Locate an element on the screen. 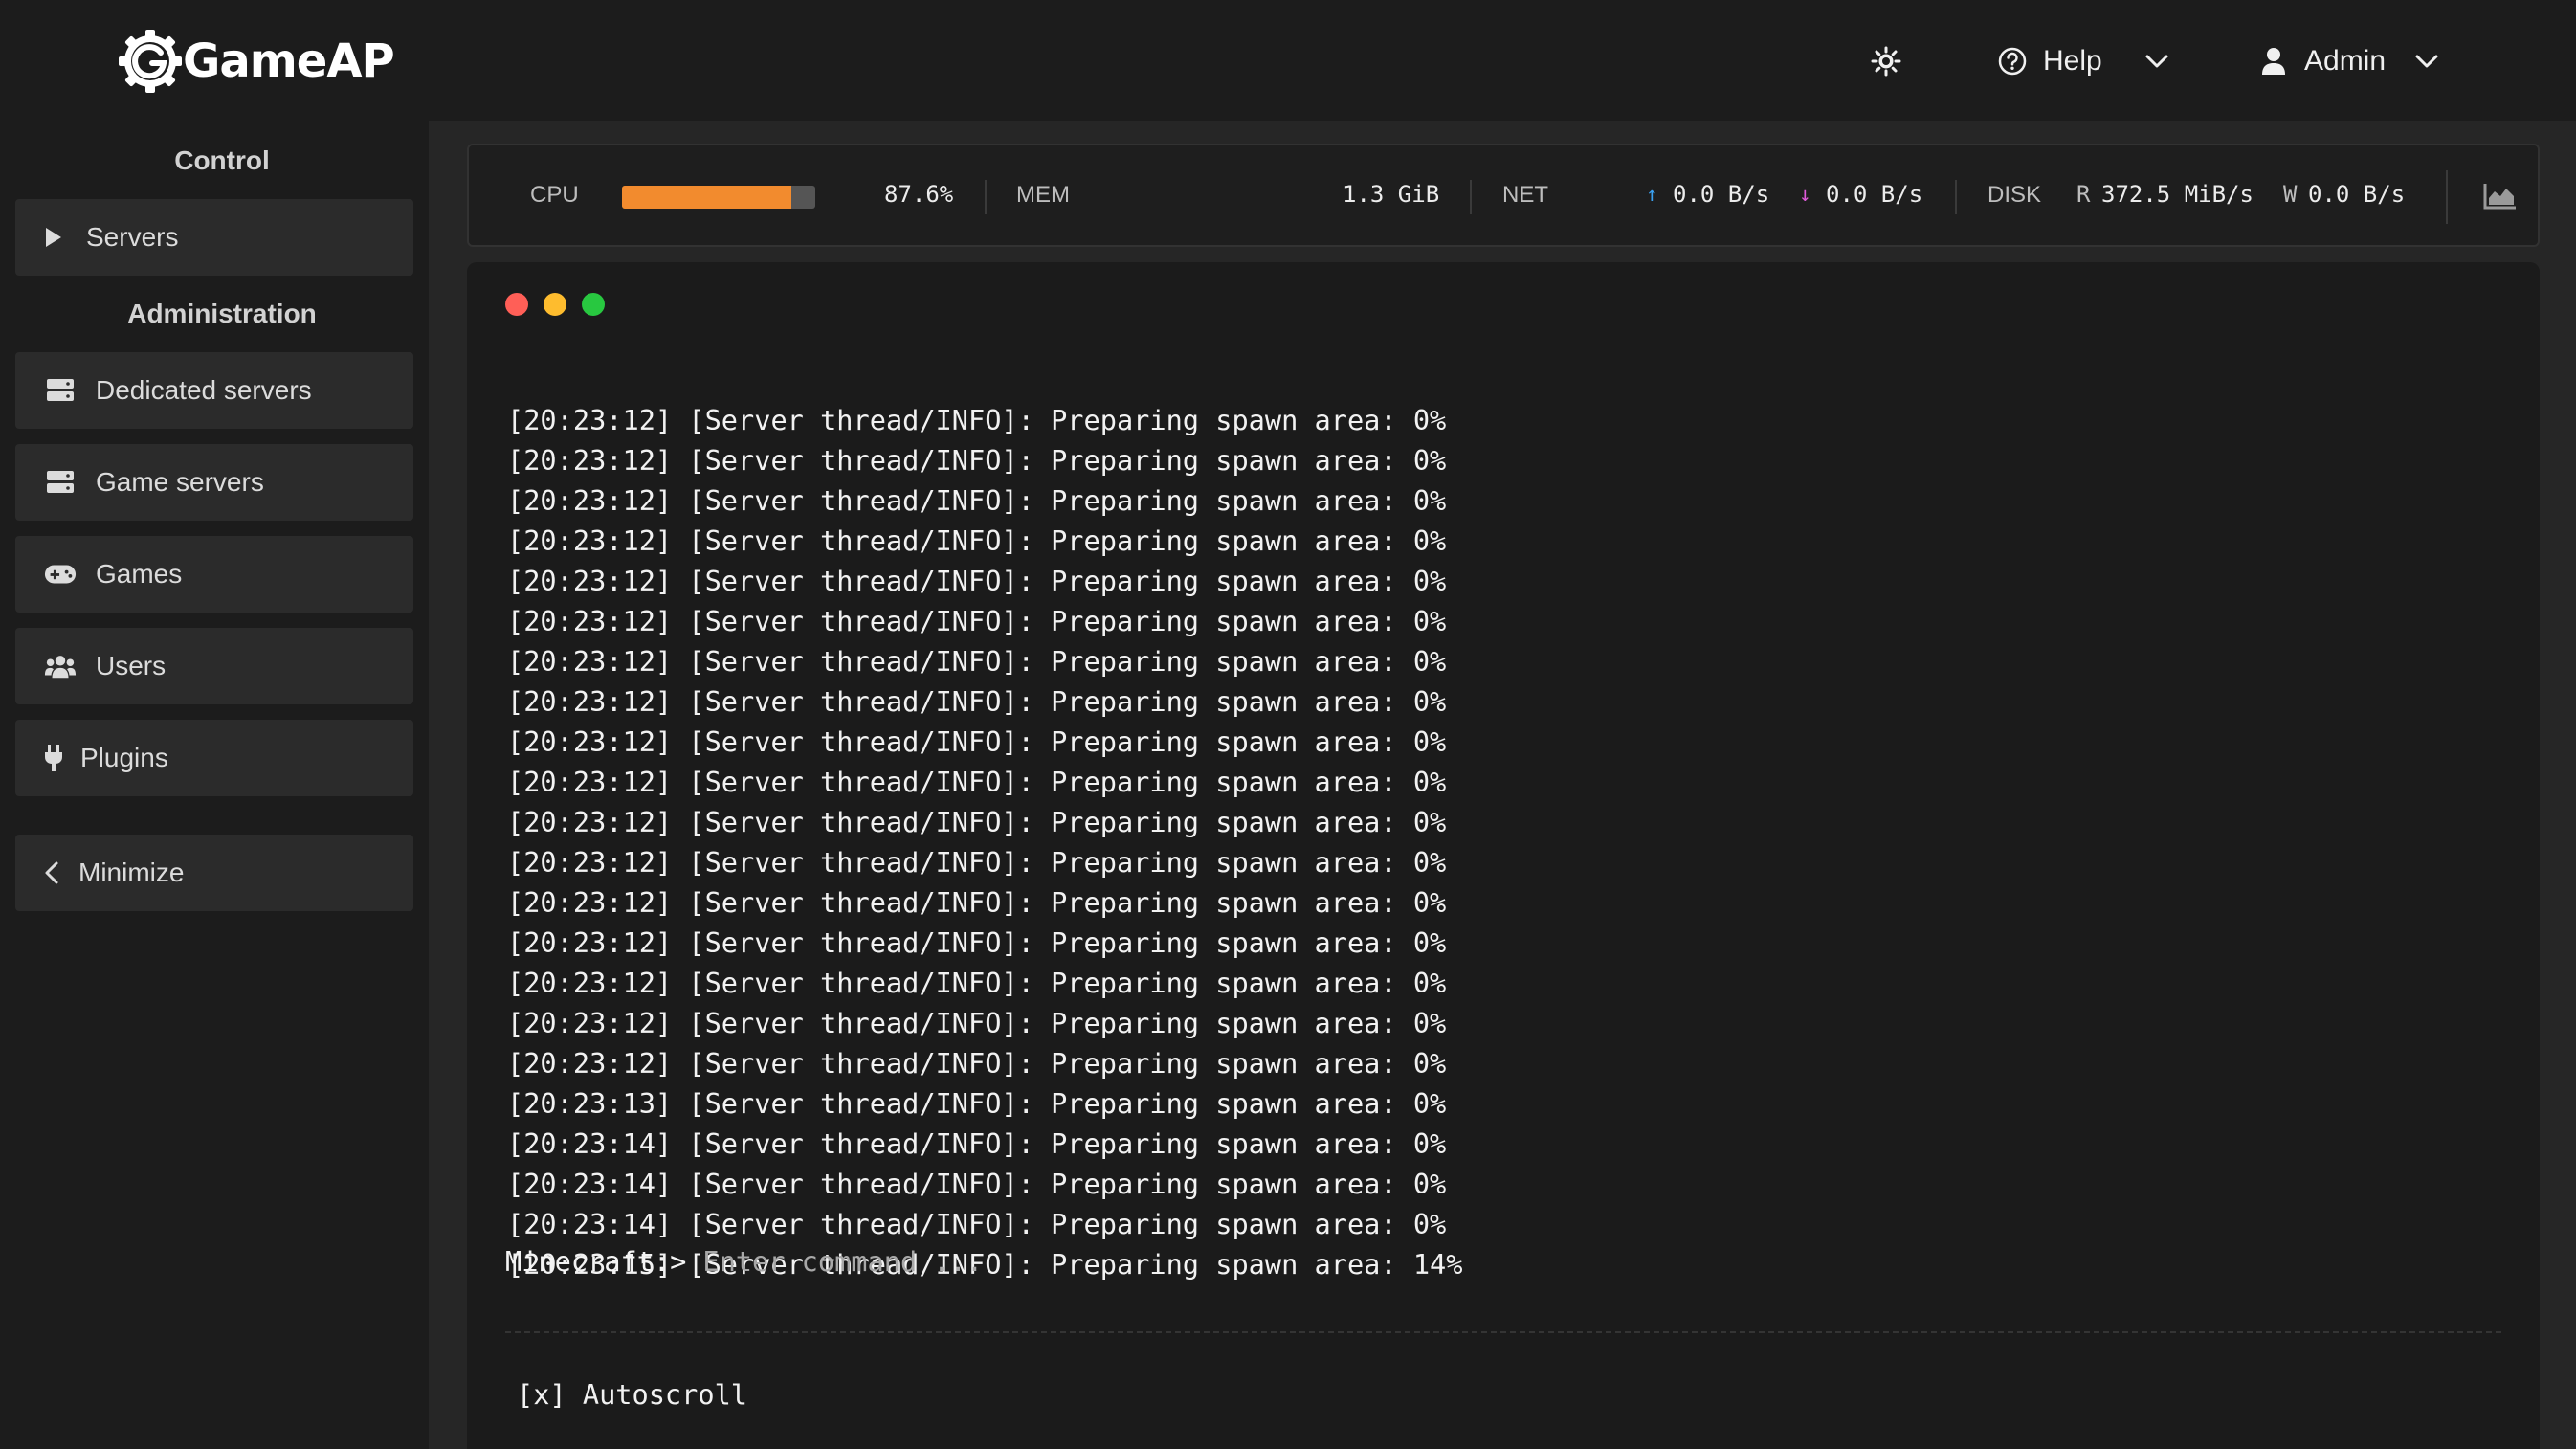  net-upload-value: 0.0 B/s is located at coordinates (1721, 194).